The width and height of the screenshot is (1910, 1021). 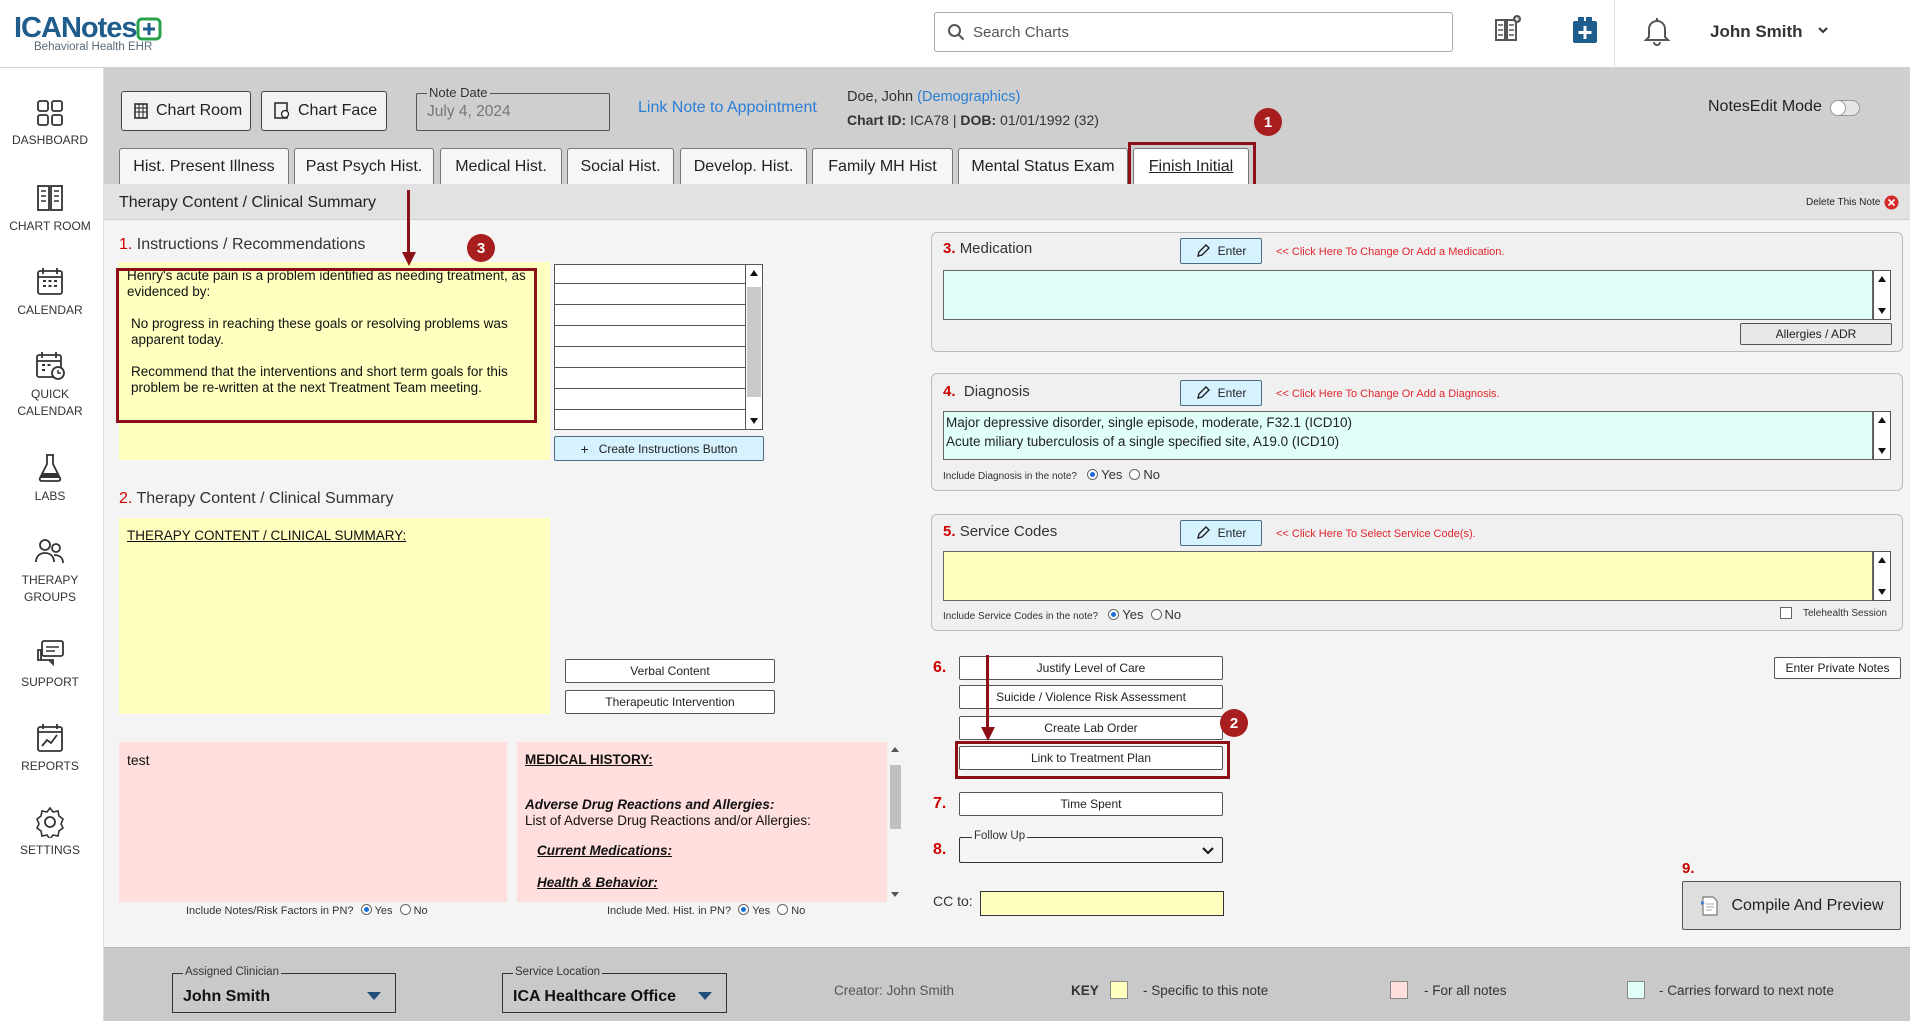 What do you see at coordinates (659, 448) in the screenshot?
I see `create-instructions-button: + Create Instructions Button` at bounding box center [659, 448].